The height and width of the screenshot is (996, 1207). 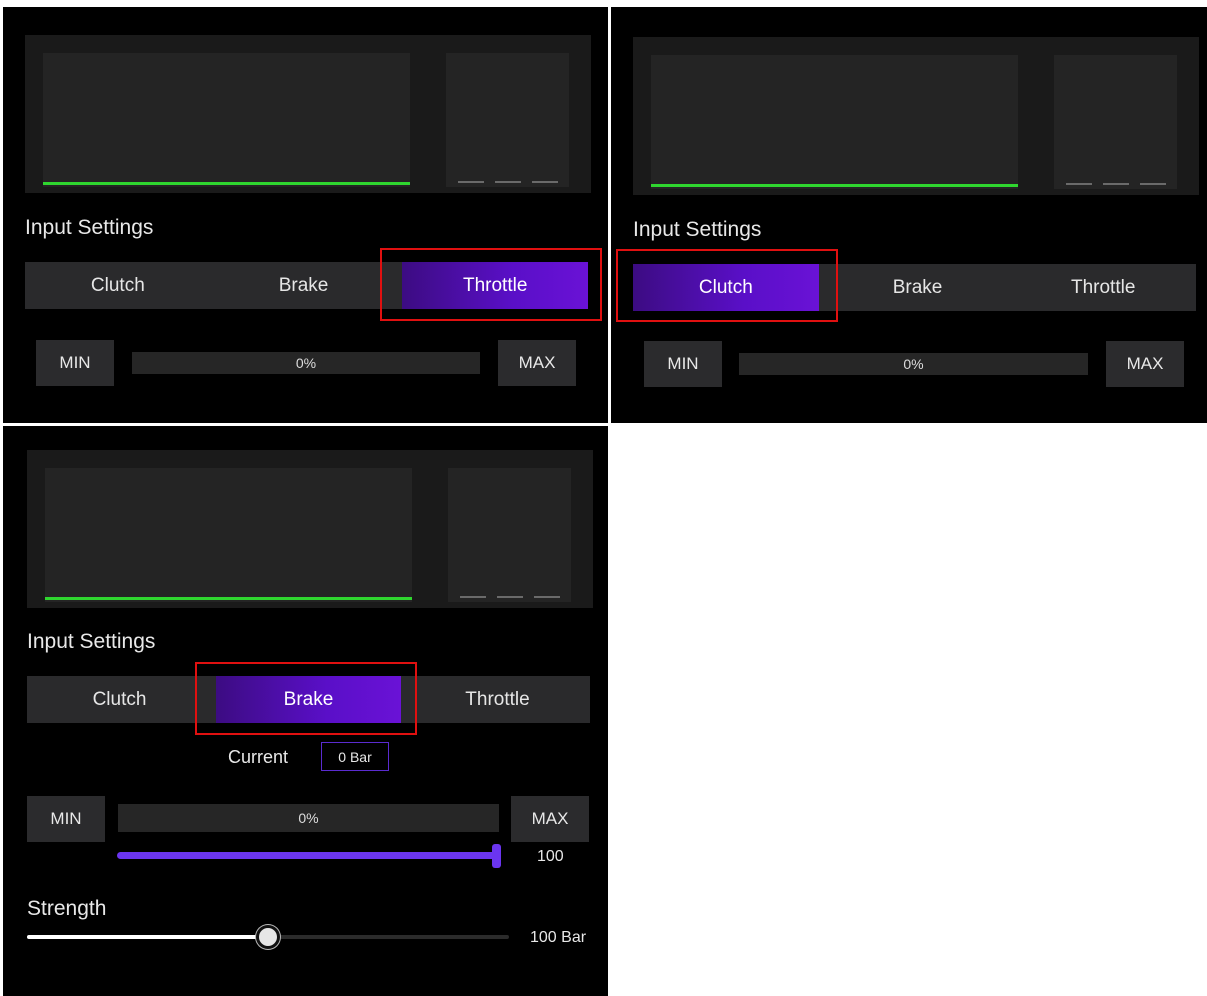 I want to click on max-range-value: 100, so click(x=550, y=856).